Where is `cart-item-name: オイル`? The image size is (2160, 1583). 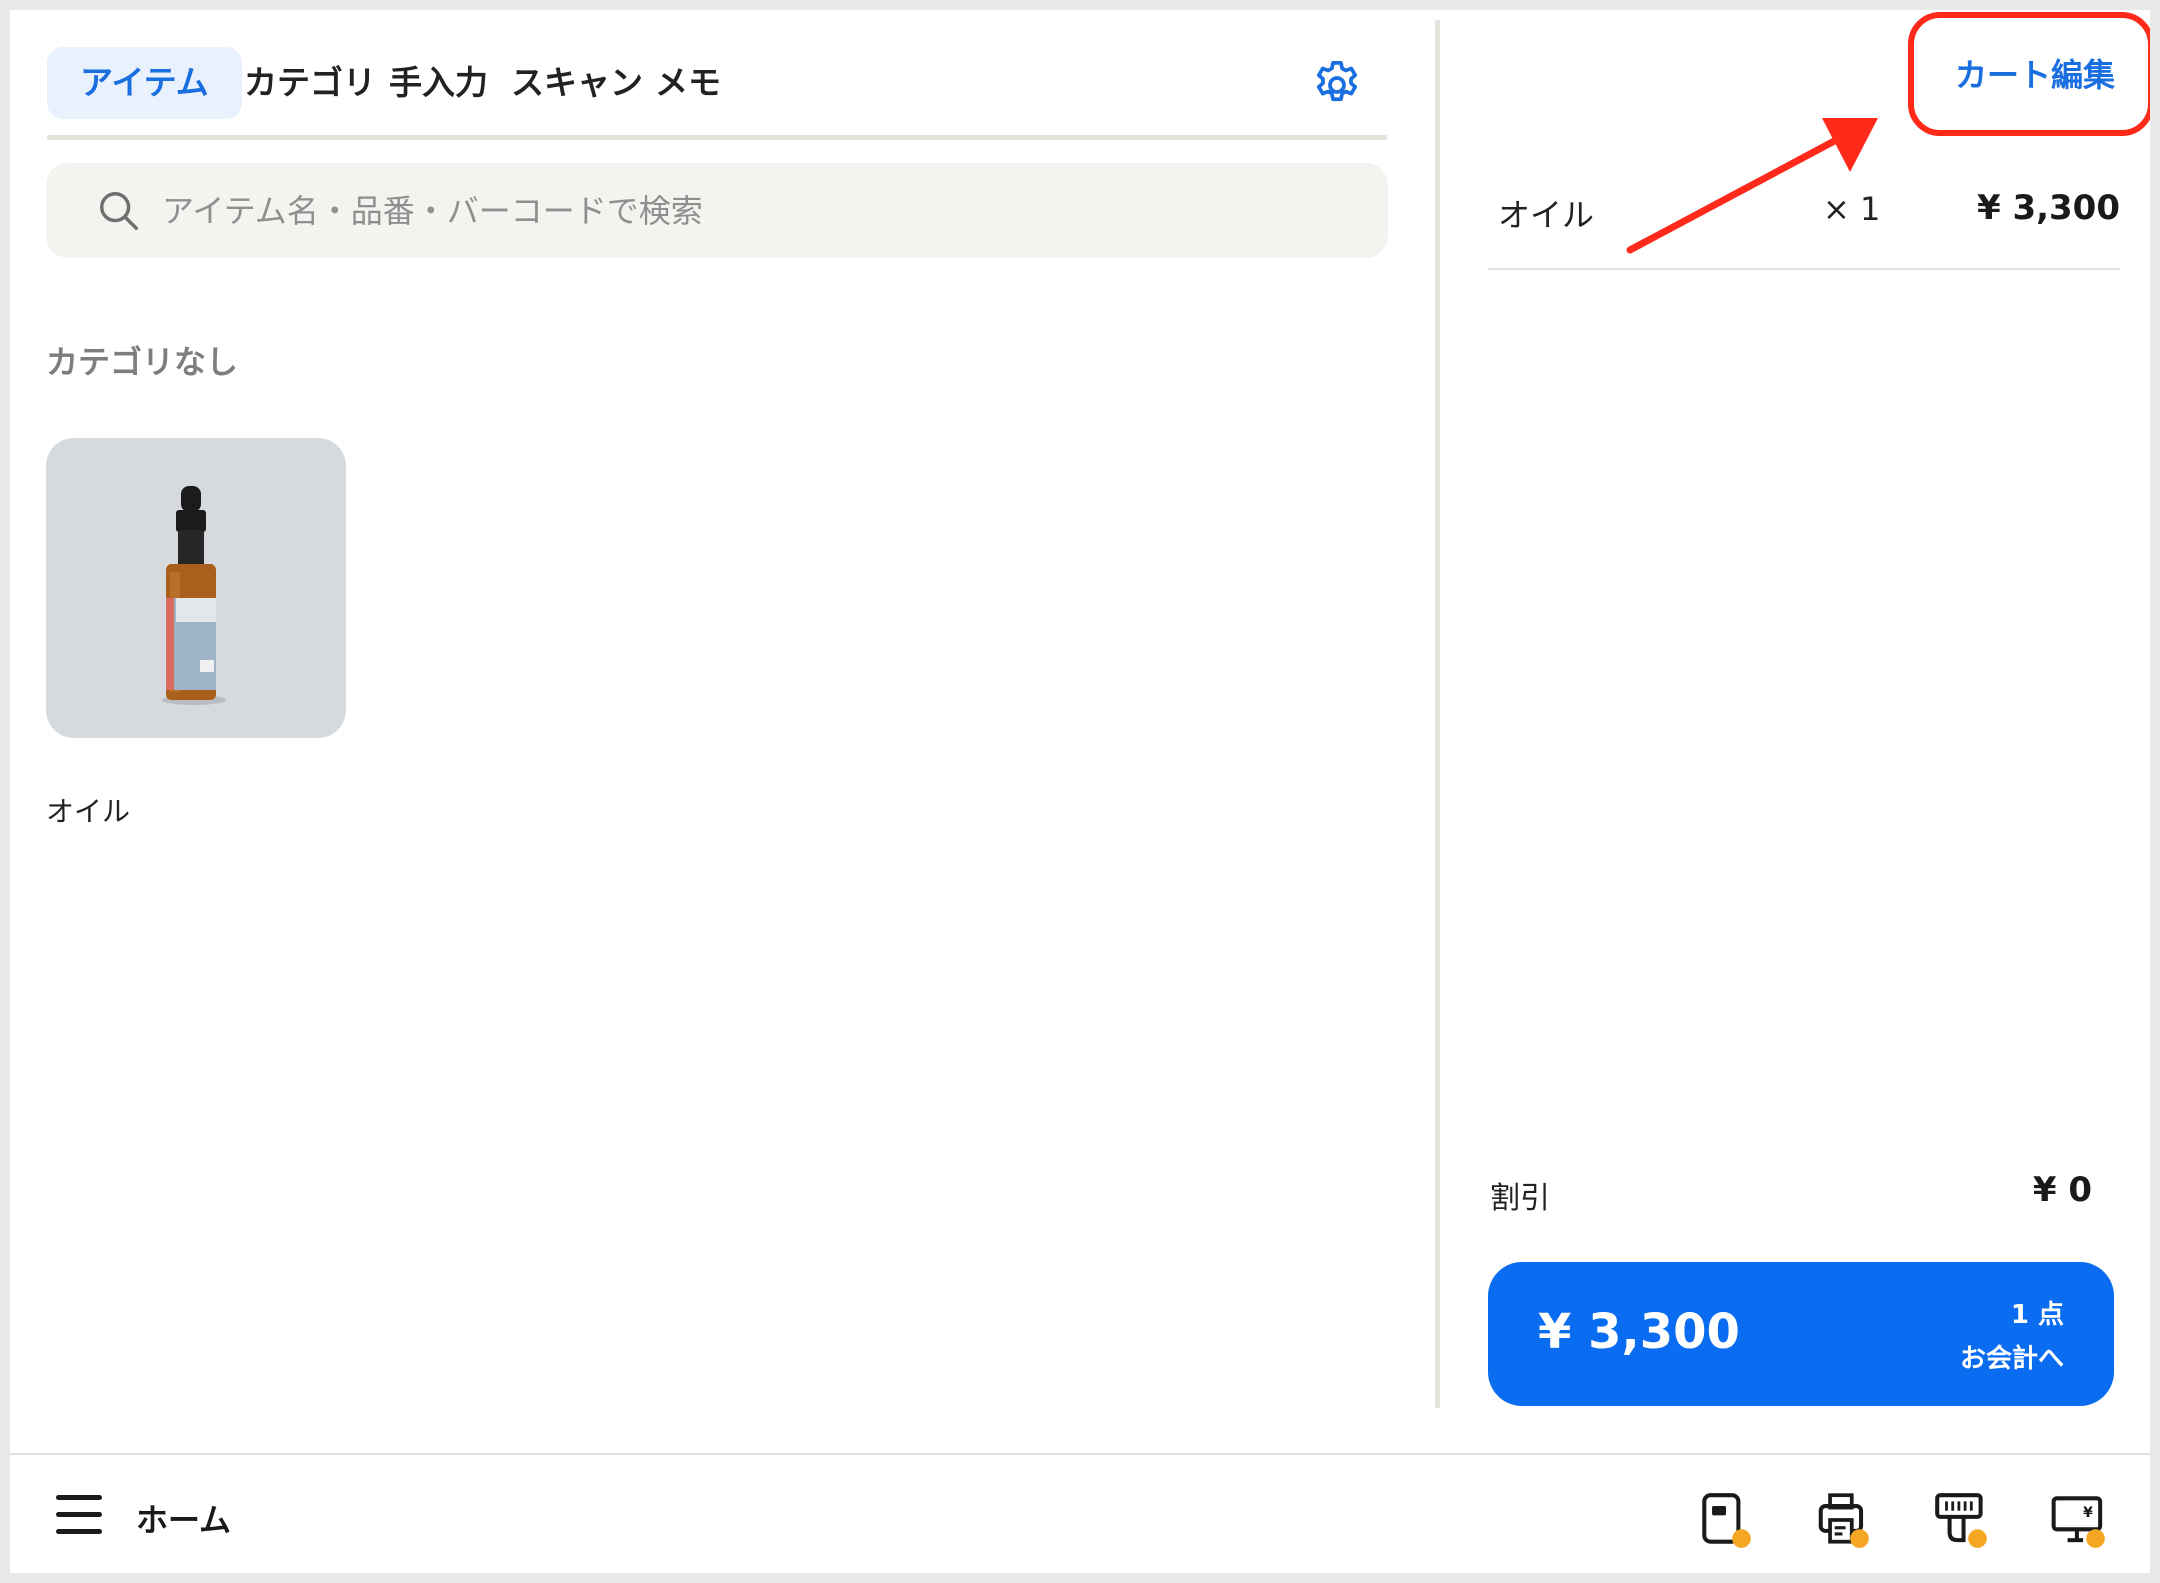
cart-item-name: オイル is located at coordinates (1546, 215).